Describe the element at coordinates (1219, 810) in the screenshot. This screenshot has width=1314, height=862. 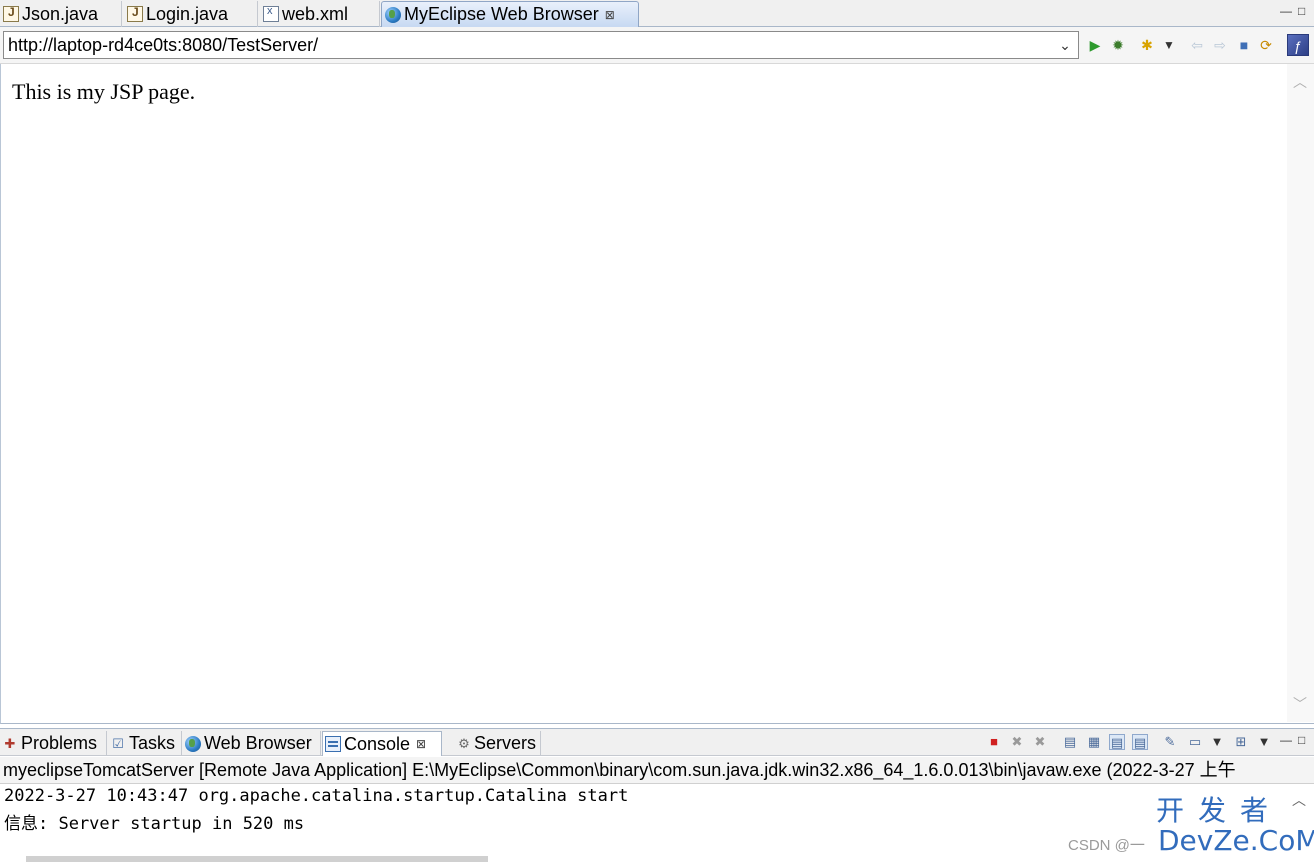
I see `watermark-logo-cn: 开发者` at that location.